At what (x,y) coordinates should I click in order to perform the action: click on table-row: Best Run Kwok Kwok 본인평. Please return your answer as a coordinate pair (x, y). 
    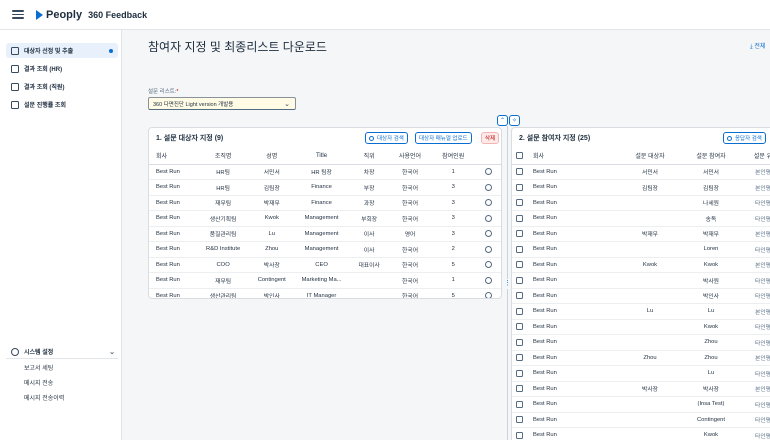
    Looking at the image, I should click on (641, 265).